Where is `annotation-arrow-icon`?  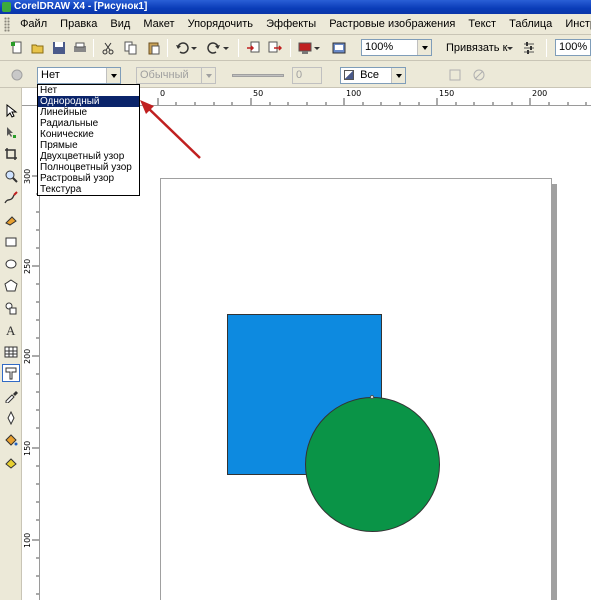 annotation-arrow-icon is located at coordinates (170, 129).